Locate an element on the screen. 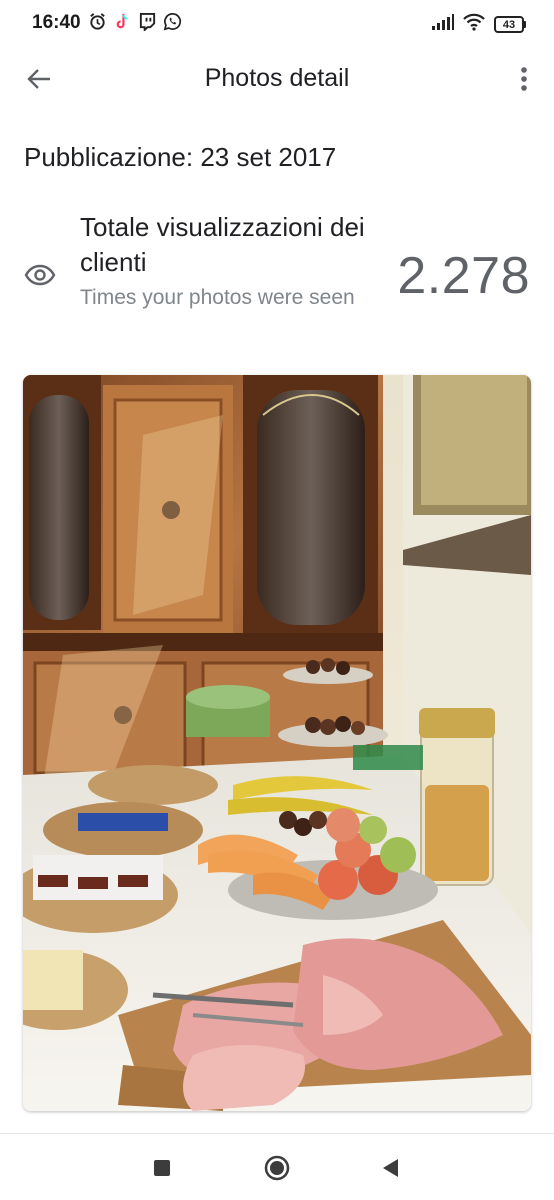  system-icons: 43 is located at coordinates (479, 24).